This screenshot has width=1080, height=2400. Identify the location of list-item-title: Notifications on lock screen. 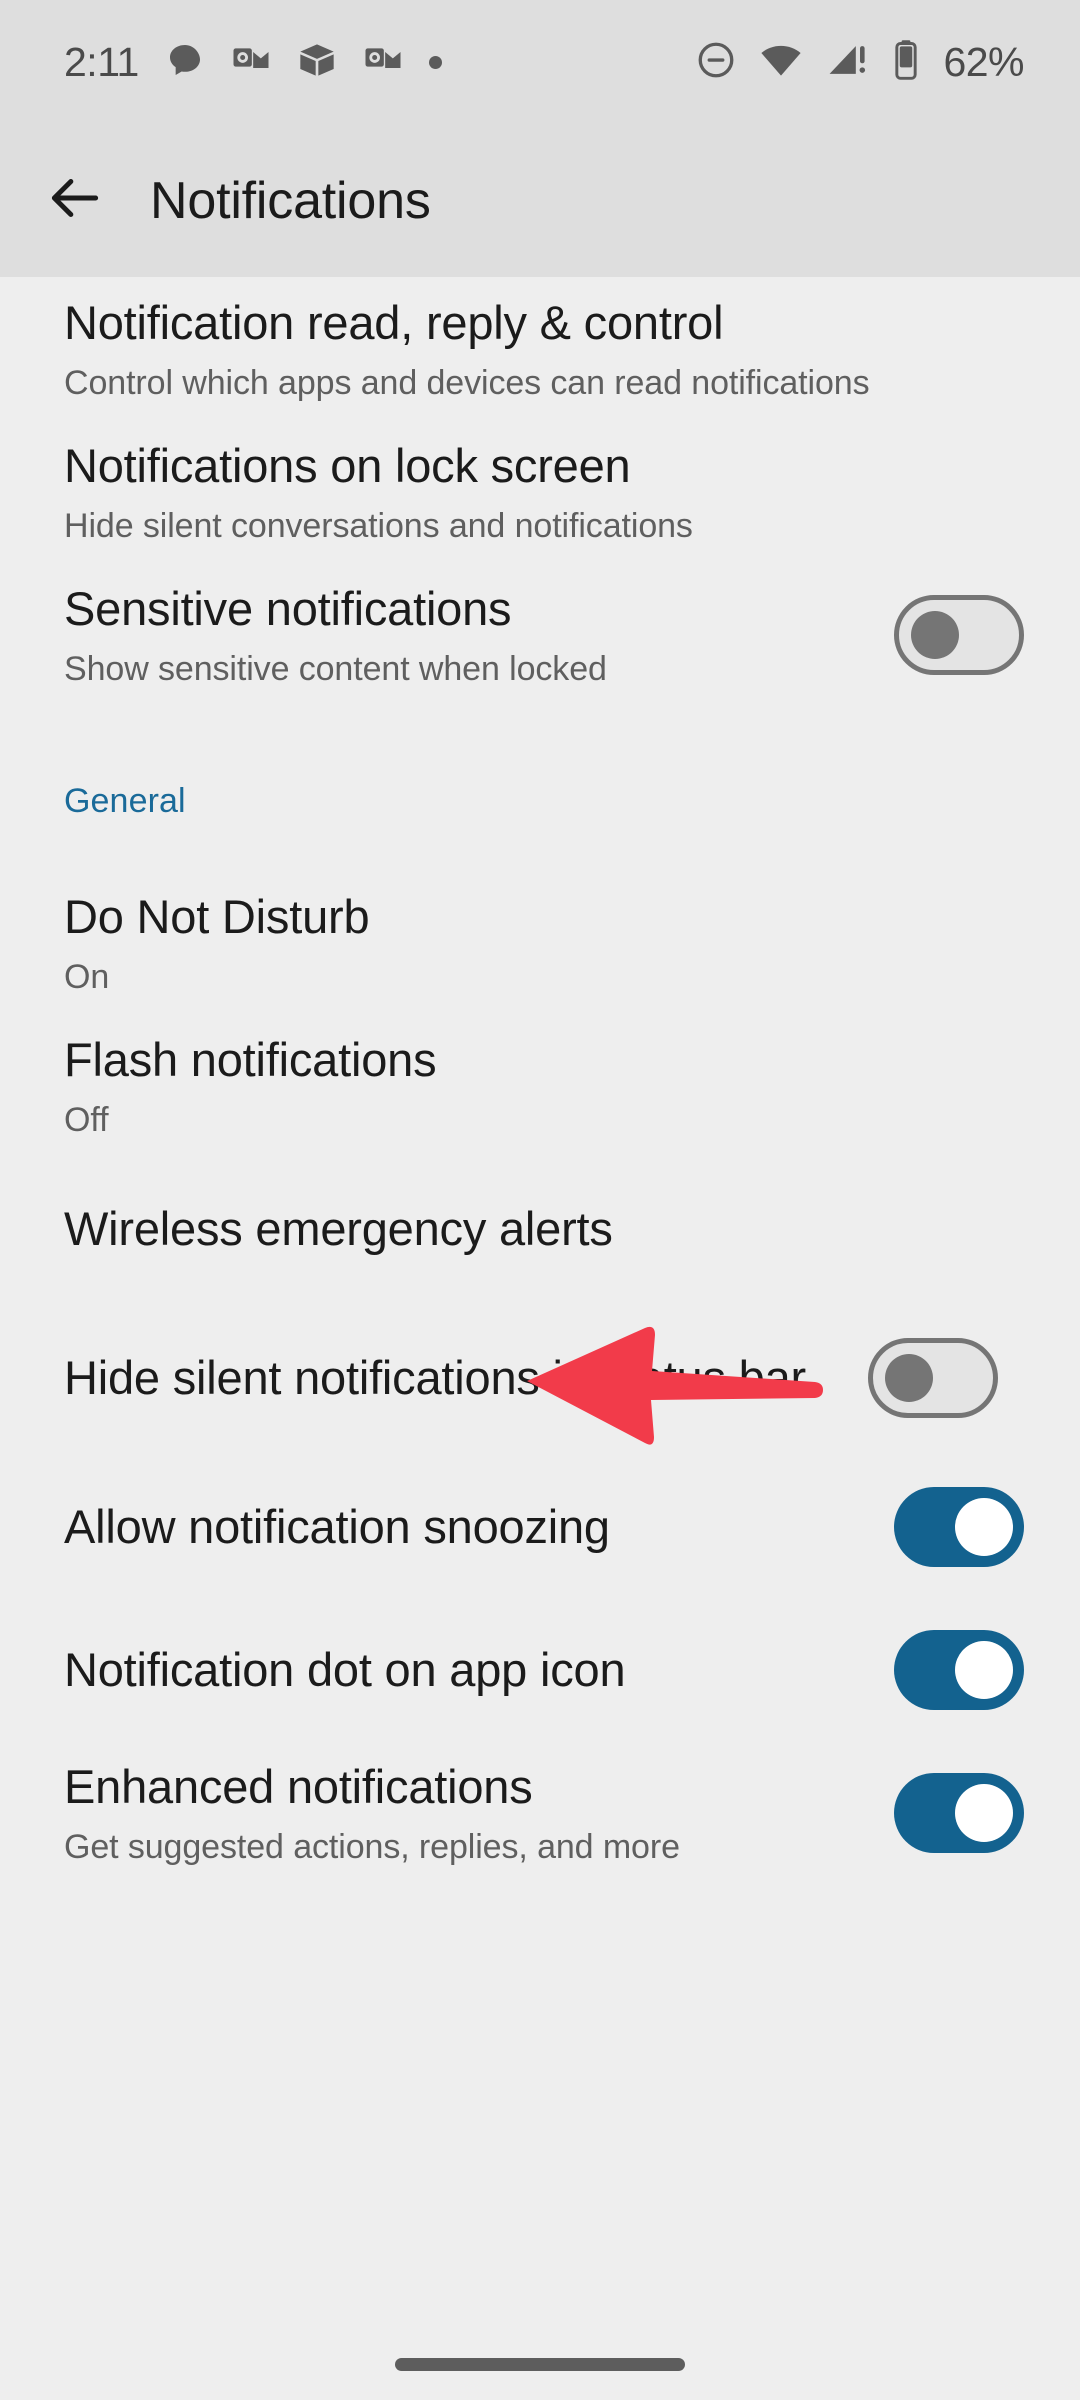
(347, 465).